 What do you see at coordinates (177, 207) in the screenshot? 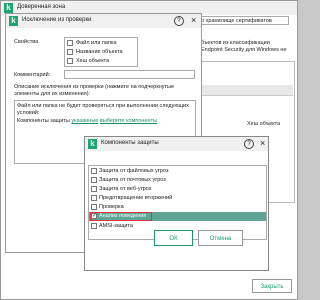
I see `component-scan: Проверка` at bounding box center [177, 207].